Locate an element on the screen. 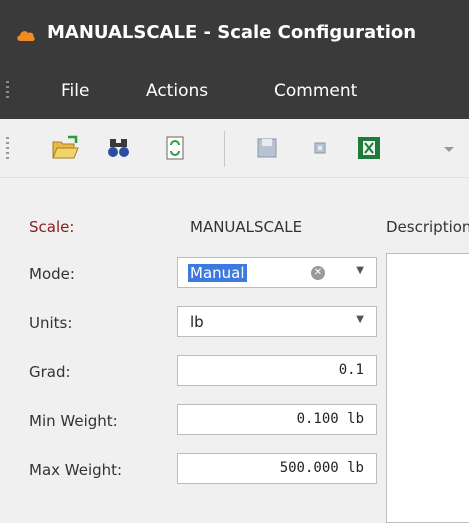  units-label: Units: is located at coordinates (51, 323).